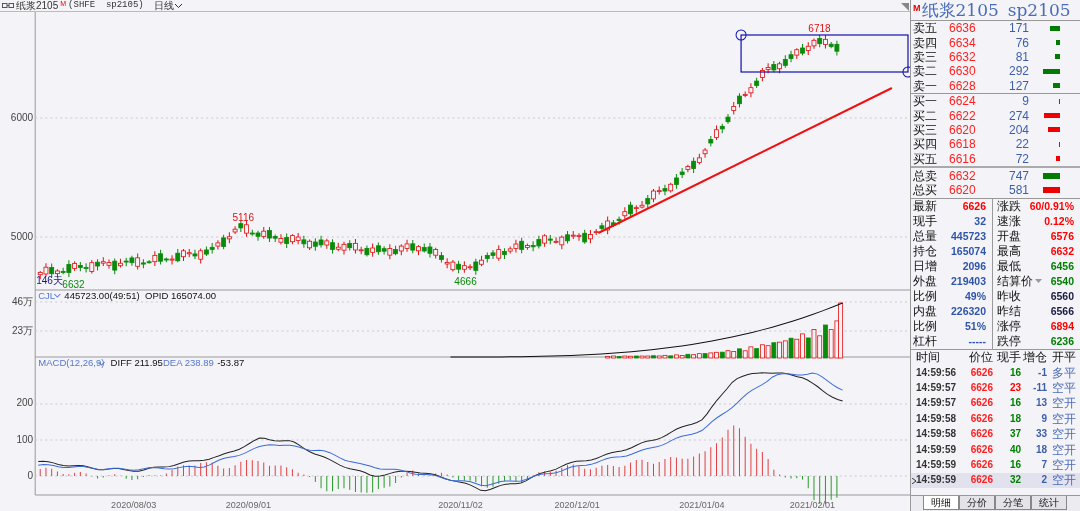 Image resolution: width=1080 pixels, height=511 pixels. Describe the element at coordinates (960, 10) in the screenshot. I see `contract-name: 纸浆2105` at that location.